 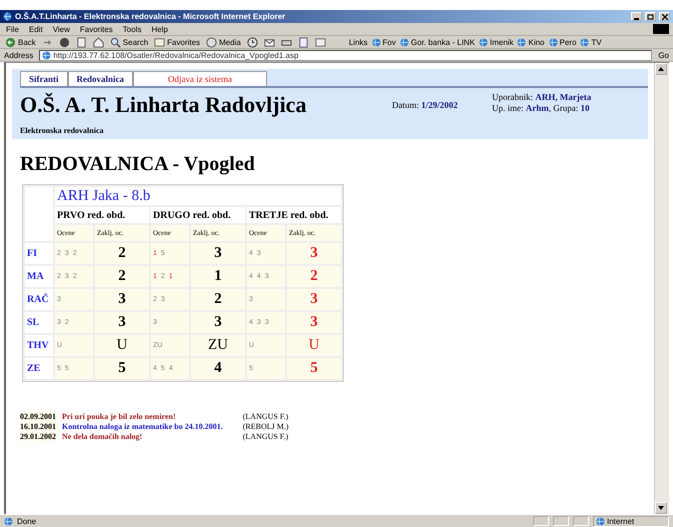 I want to click on back-arrow-icon, so click(x=10, y=42).